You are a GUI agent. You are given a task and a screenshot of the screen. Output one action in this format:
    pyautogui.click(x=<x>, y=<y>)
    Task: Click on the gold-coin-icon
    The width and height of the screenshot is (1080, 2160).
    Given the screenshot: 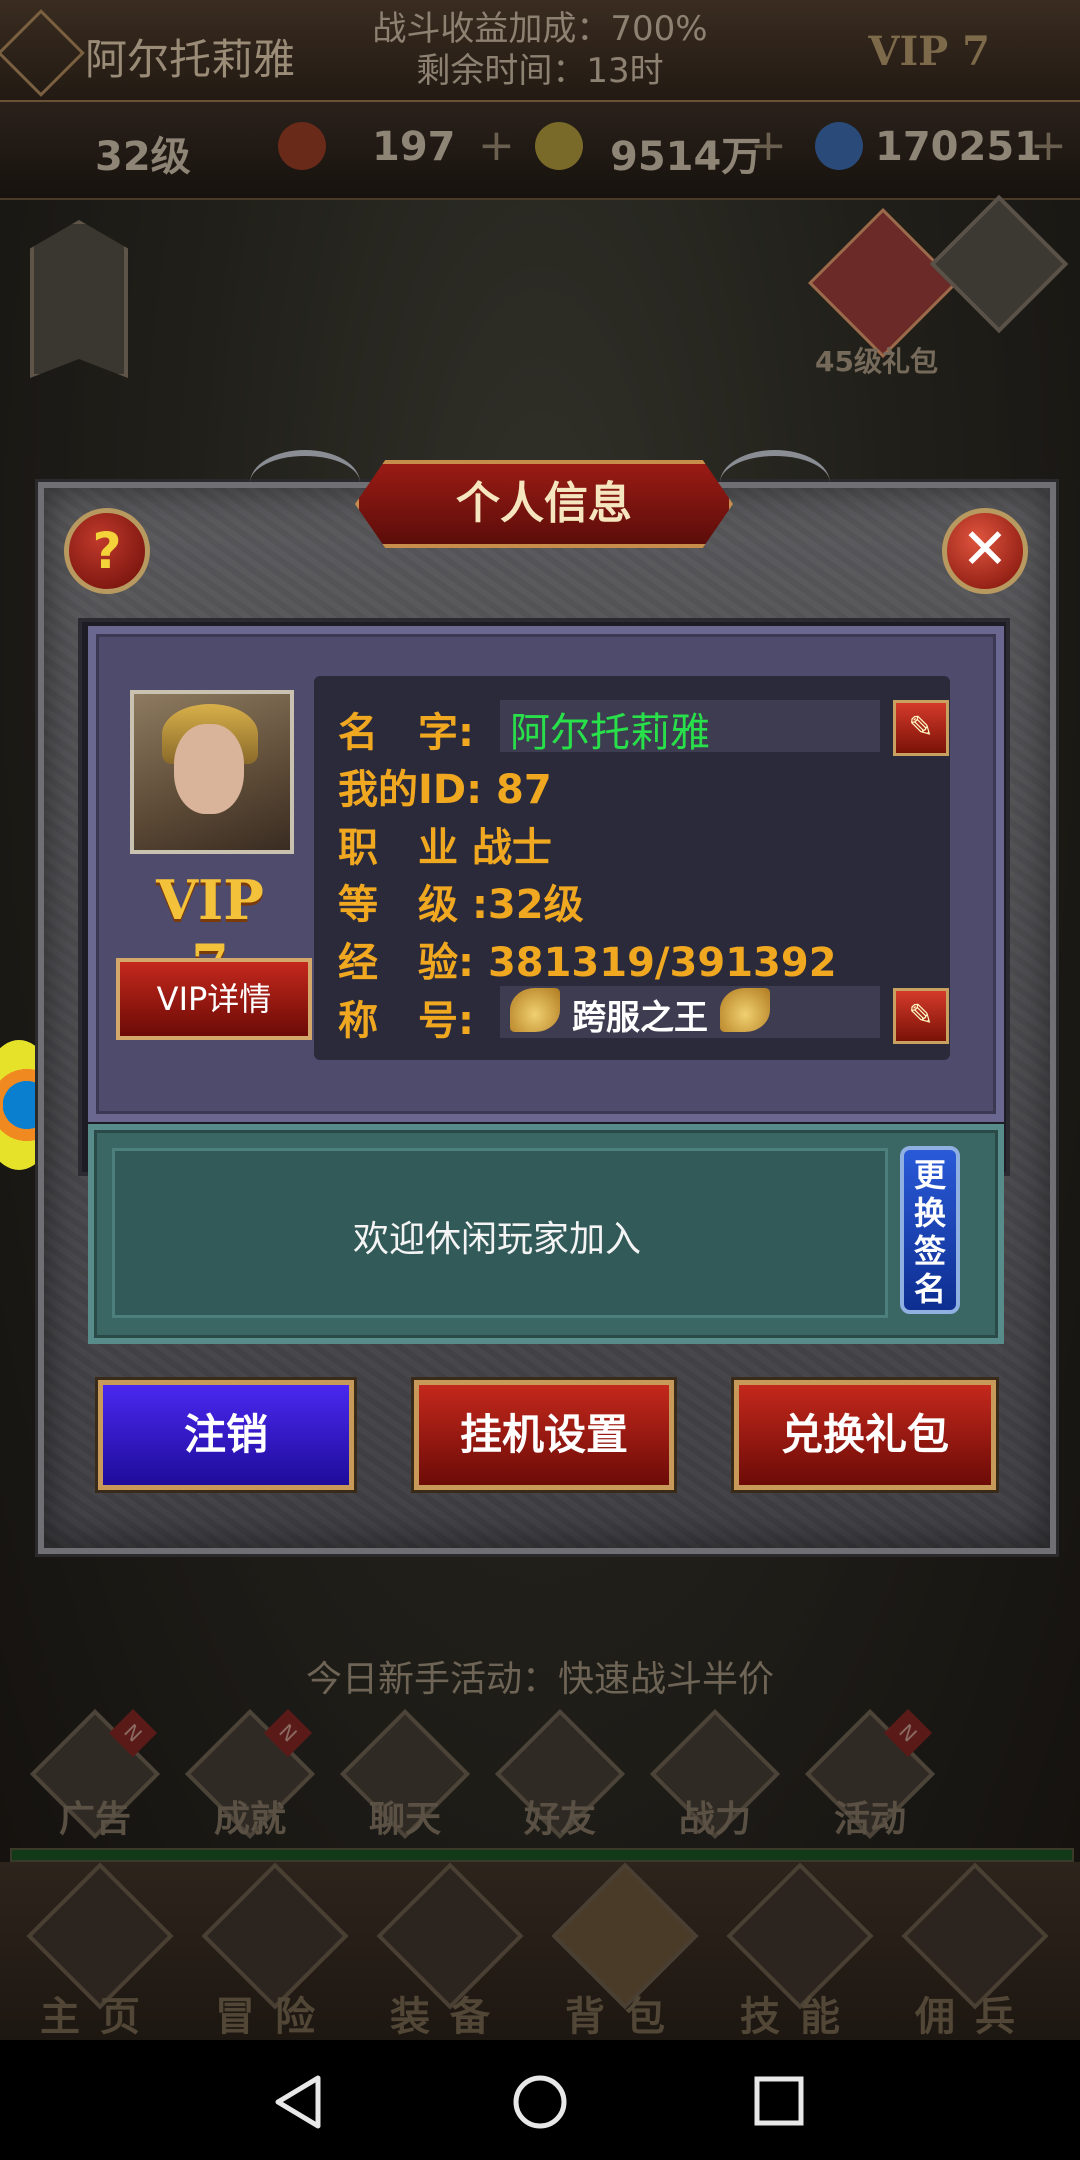 What is the action you would take?
    pyautogui.click(x=559, y=146)
    